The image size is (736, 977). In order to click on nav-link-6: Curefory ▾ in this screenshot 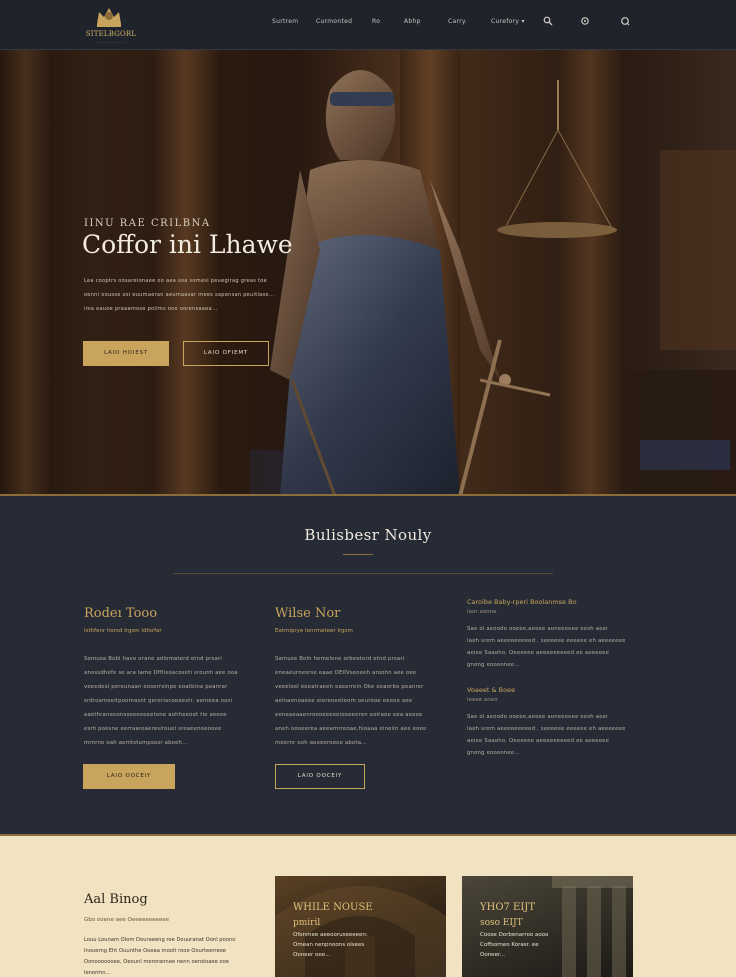, I will do `click(508, 21)`.